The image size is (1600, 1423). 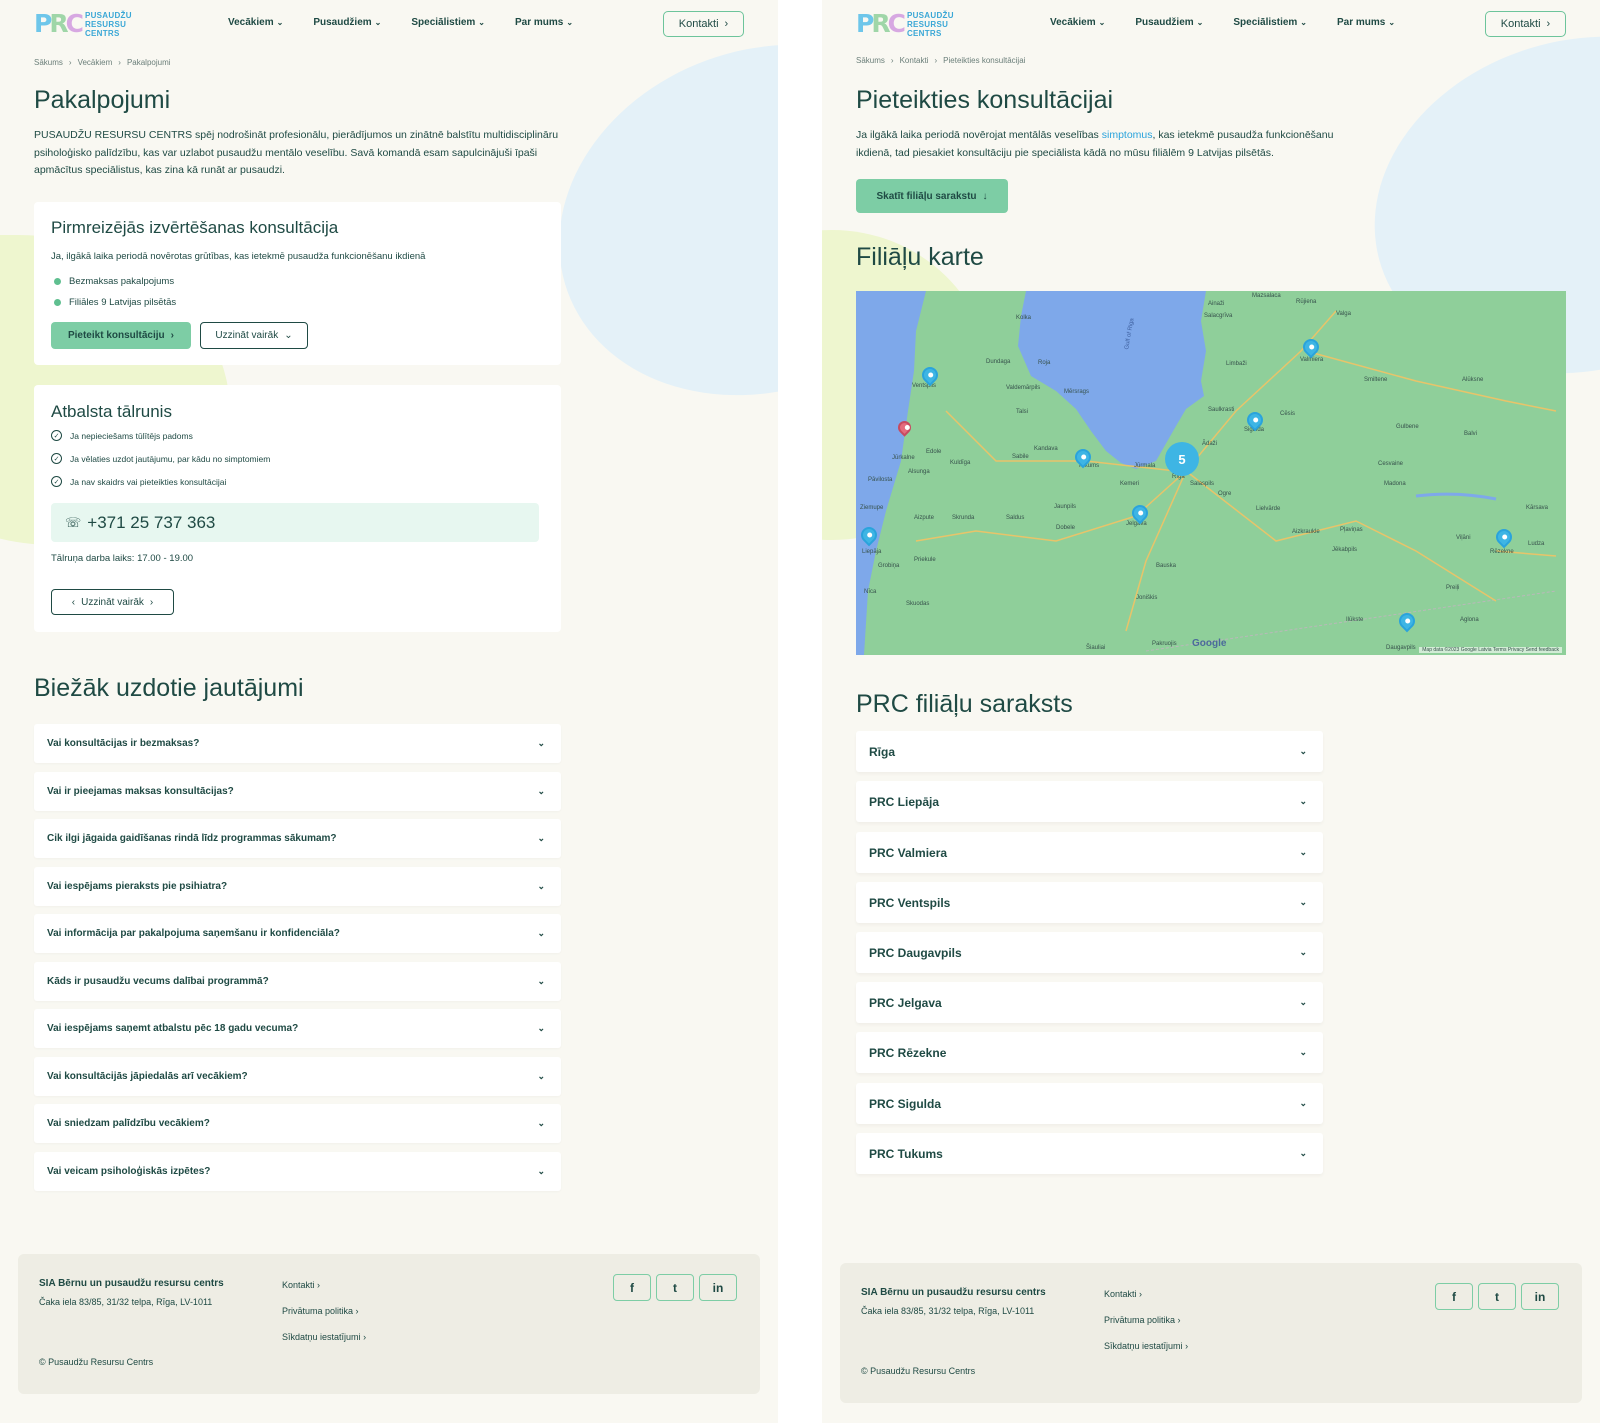 I want to click on learn-more-button: Uzzināt vairāk ⌄, so click(x=254, y=335).